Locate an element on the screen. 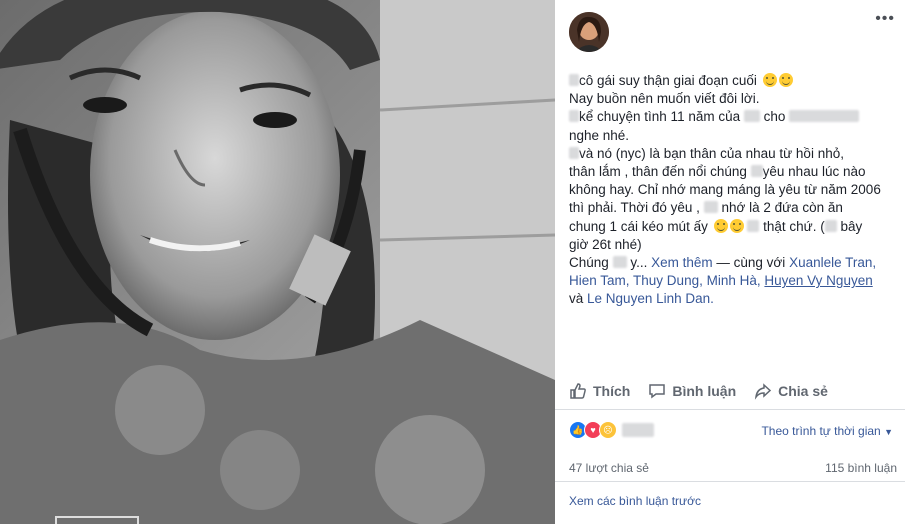 This screenshot has height=524, width=905. post-line: nghe nhé. is located at coordinates (599, 135).